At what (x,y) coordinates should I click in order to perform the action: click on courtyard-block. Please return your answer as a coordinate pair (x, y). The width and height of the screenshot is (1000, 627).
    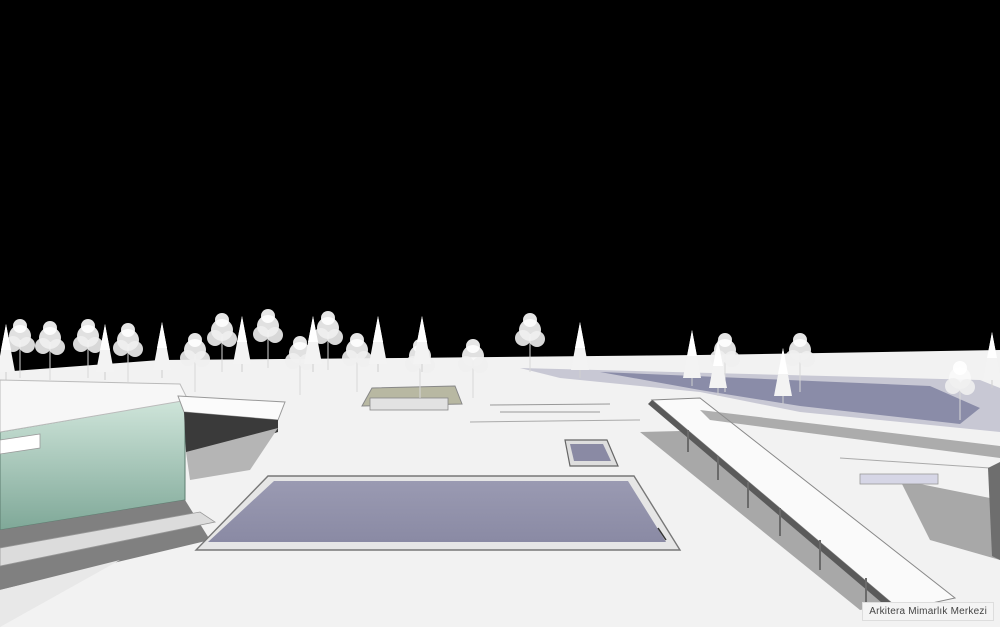
    Looking at the image, I should click on (409, 404).